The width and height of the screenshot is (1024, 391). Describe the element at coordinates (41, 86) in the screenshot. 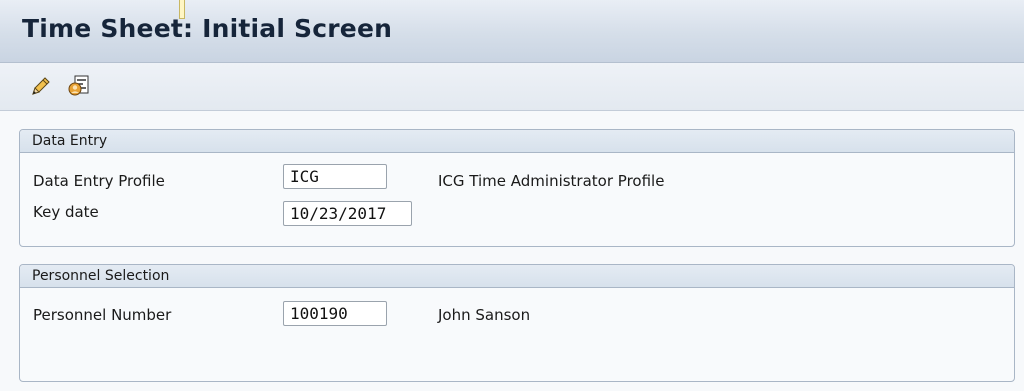

I see `pencil-icon` at that location.